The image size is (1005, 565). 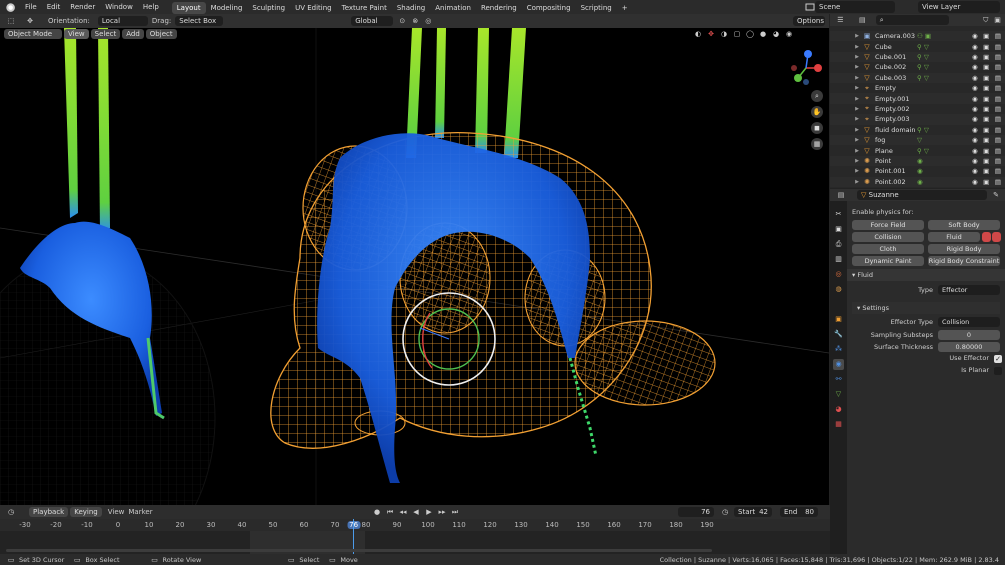 I want to click on menu-help: Help, so click(x=151, y=7).